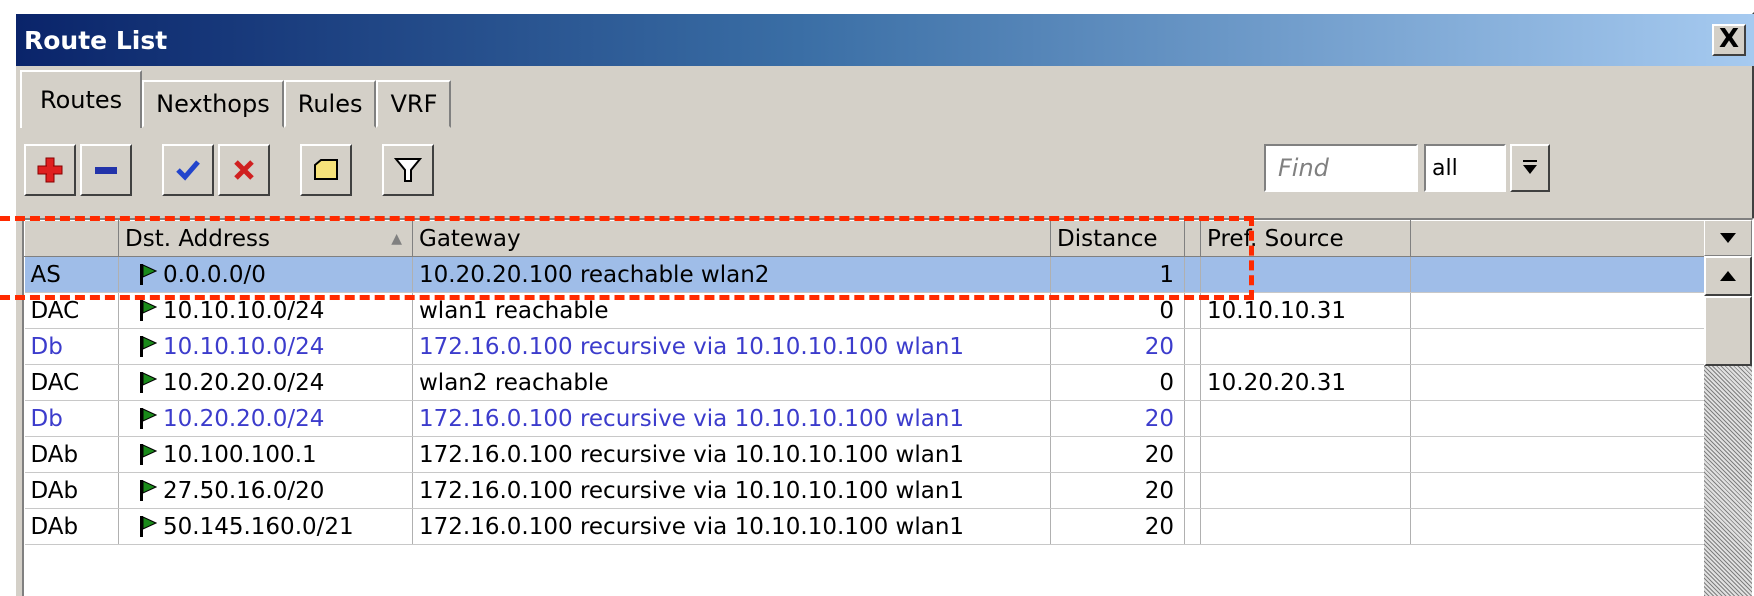 The width and height of the screenshot is (1754, 596). I want to click on row-gateway: 10.20.20.100 reachable wlan2, so click(731, 274).